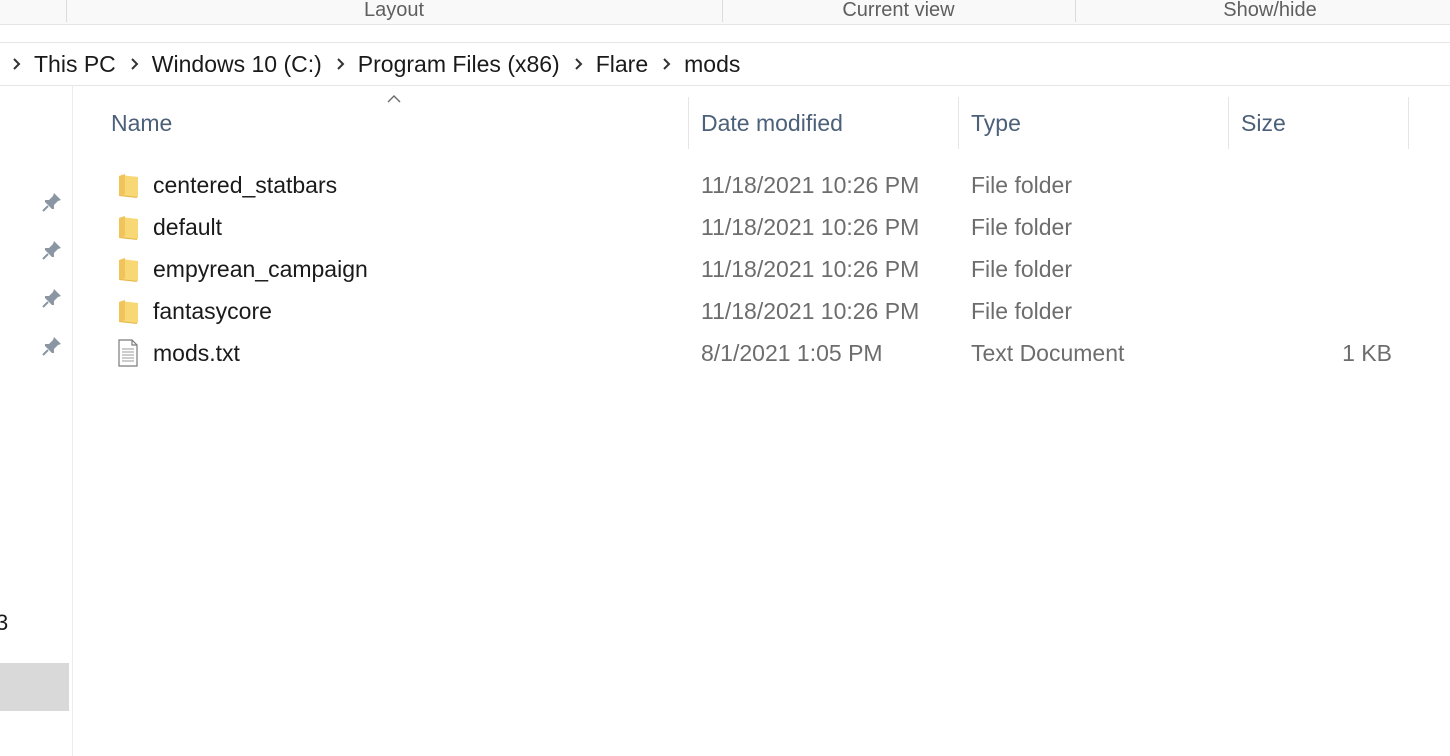 Image resolution: width=1450 pixels, height=756 pixels. Describe the element at coordinates (245, 185) in the screenshot. I see `file-name: centered_statbars` at that location.